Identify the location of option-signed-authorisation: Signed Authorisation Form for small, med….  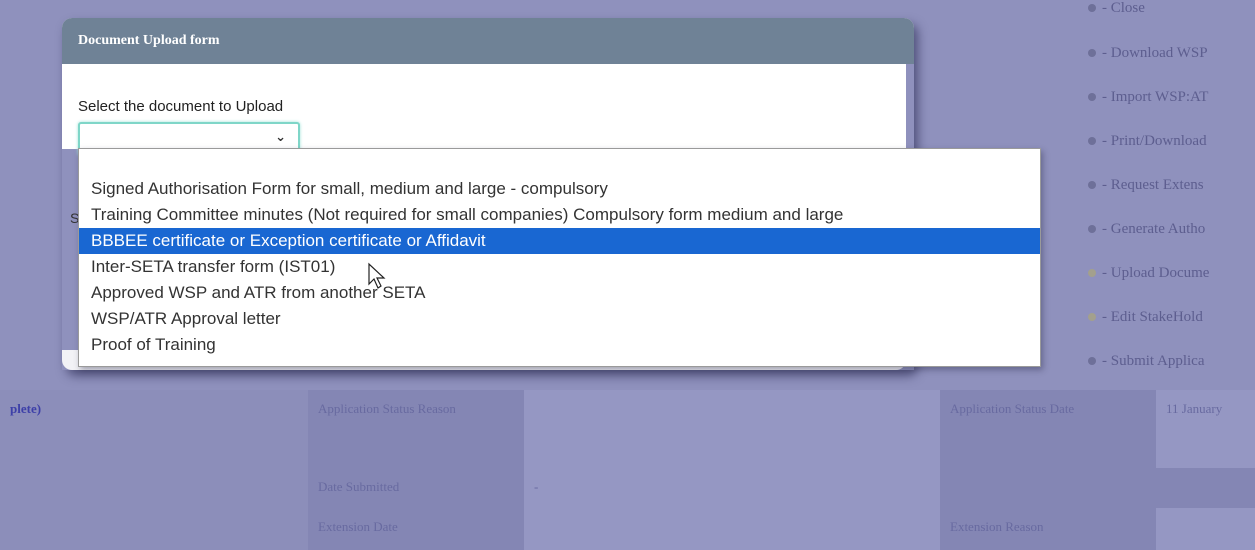
(559, 189).